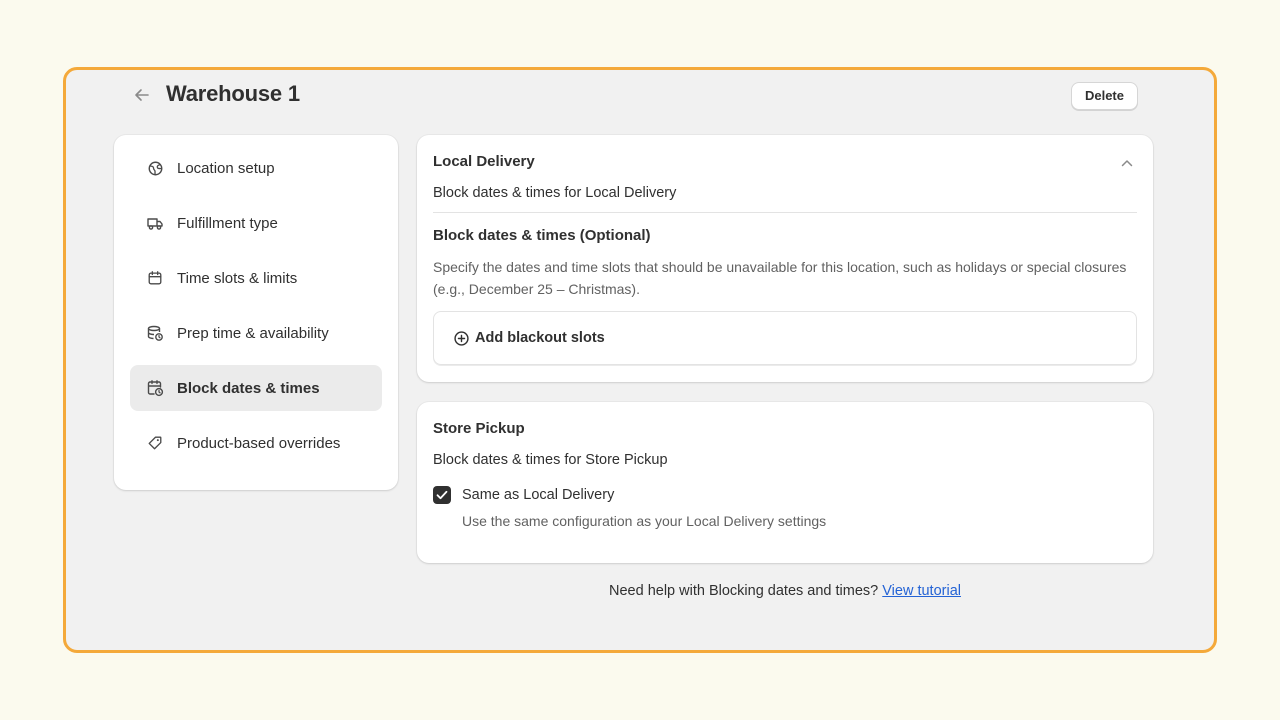  Describe the element at coordinates (1104, 96) in the screenshot. I see `delete-button: Delete` at that location.